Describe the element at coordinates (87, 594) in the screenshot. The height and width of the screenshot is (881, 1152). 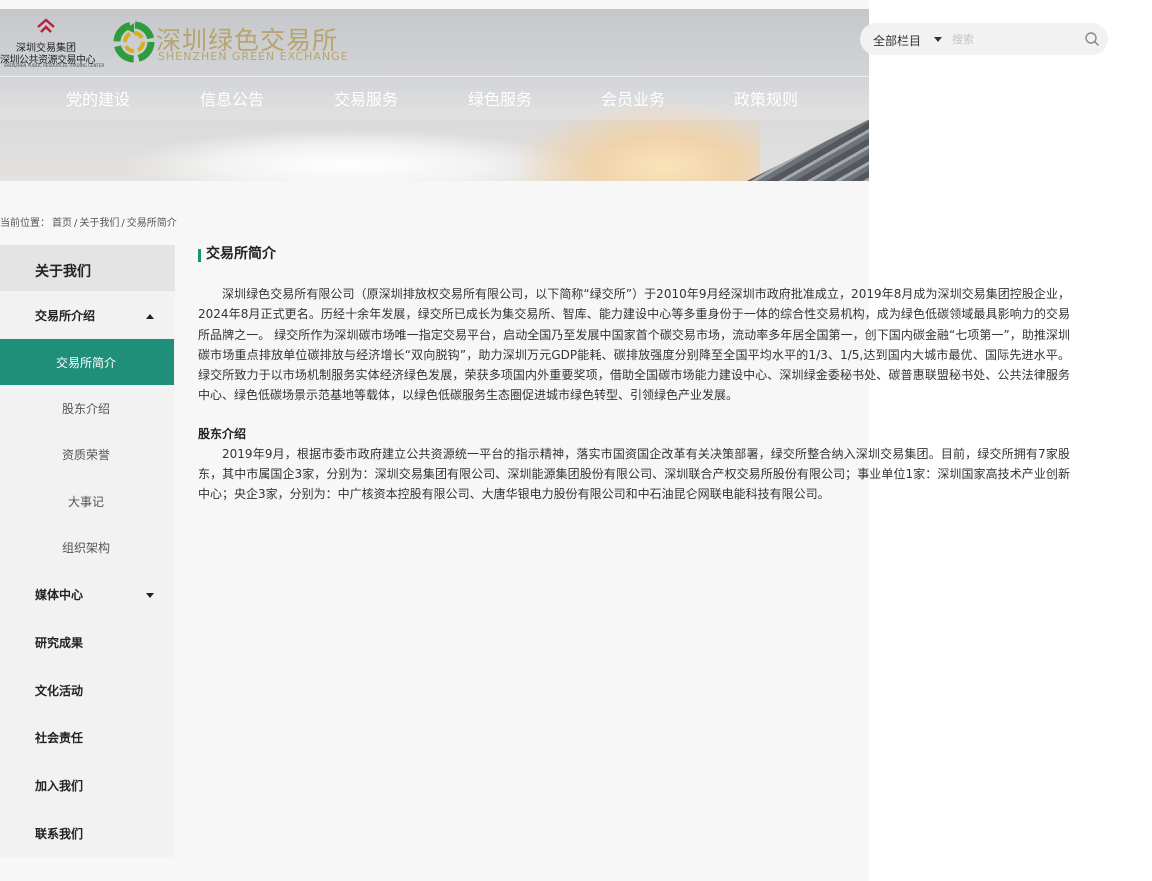
I see `sidebar-item-media: 媒体中心` at that location.